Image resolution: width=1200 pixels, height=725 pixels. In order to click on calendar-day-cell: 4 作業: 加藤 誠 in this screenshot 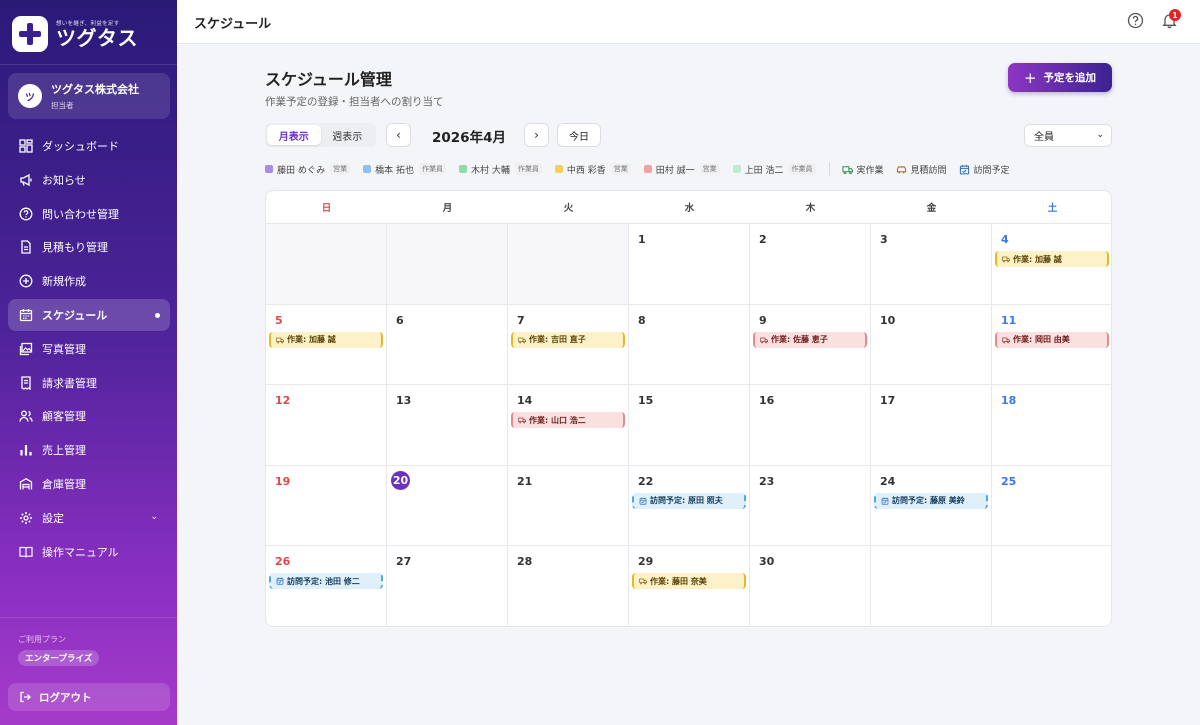, I will do `click(1051, 264)`.